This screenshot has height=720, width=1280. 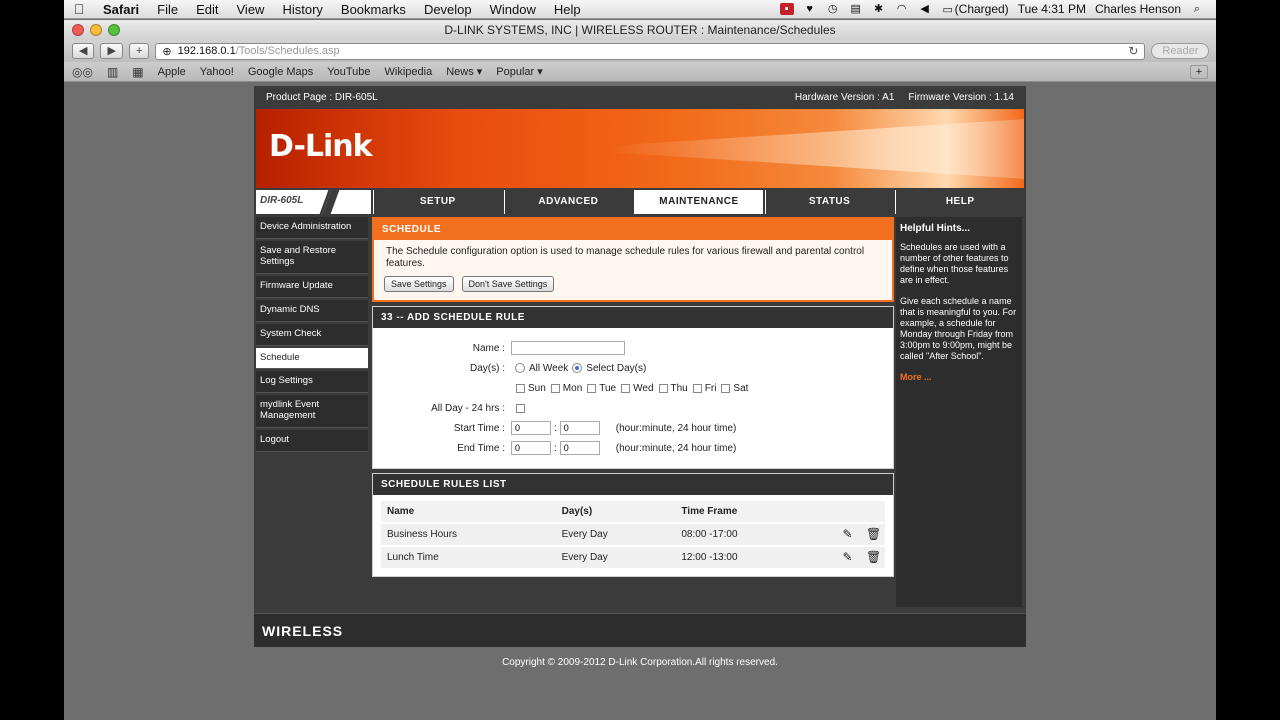 I want to click on menu-bookmarks: Bookmarks, so click(x=373, y=9).